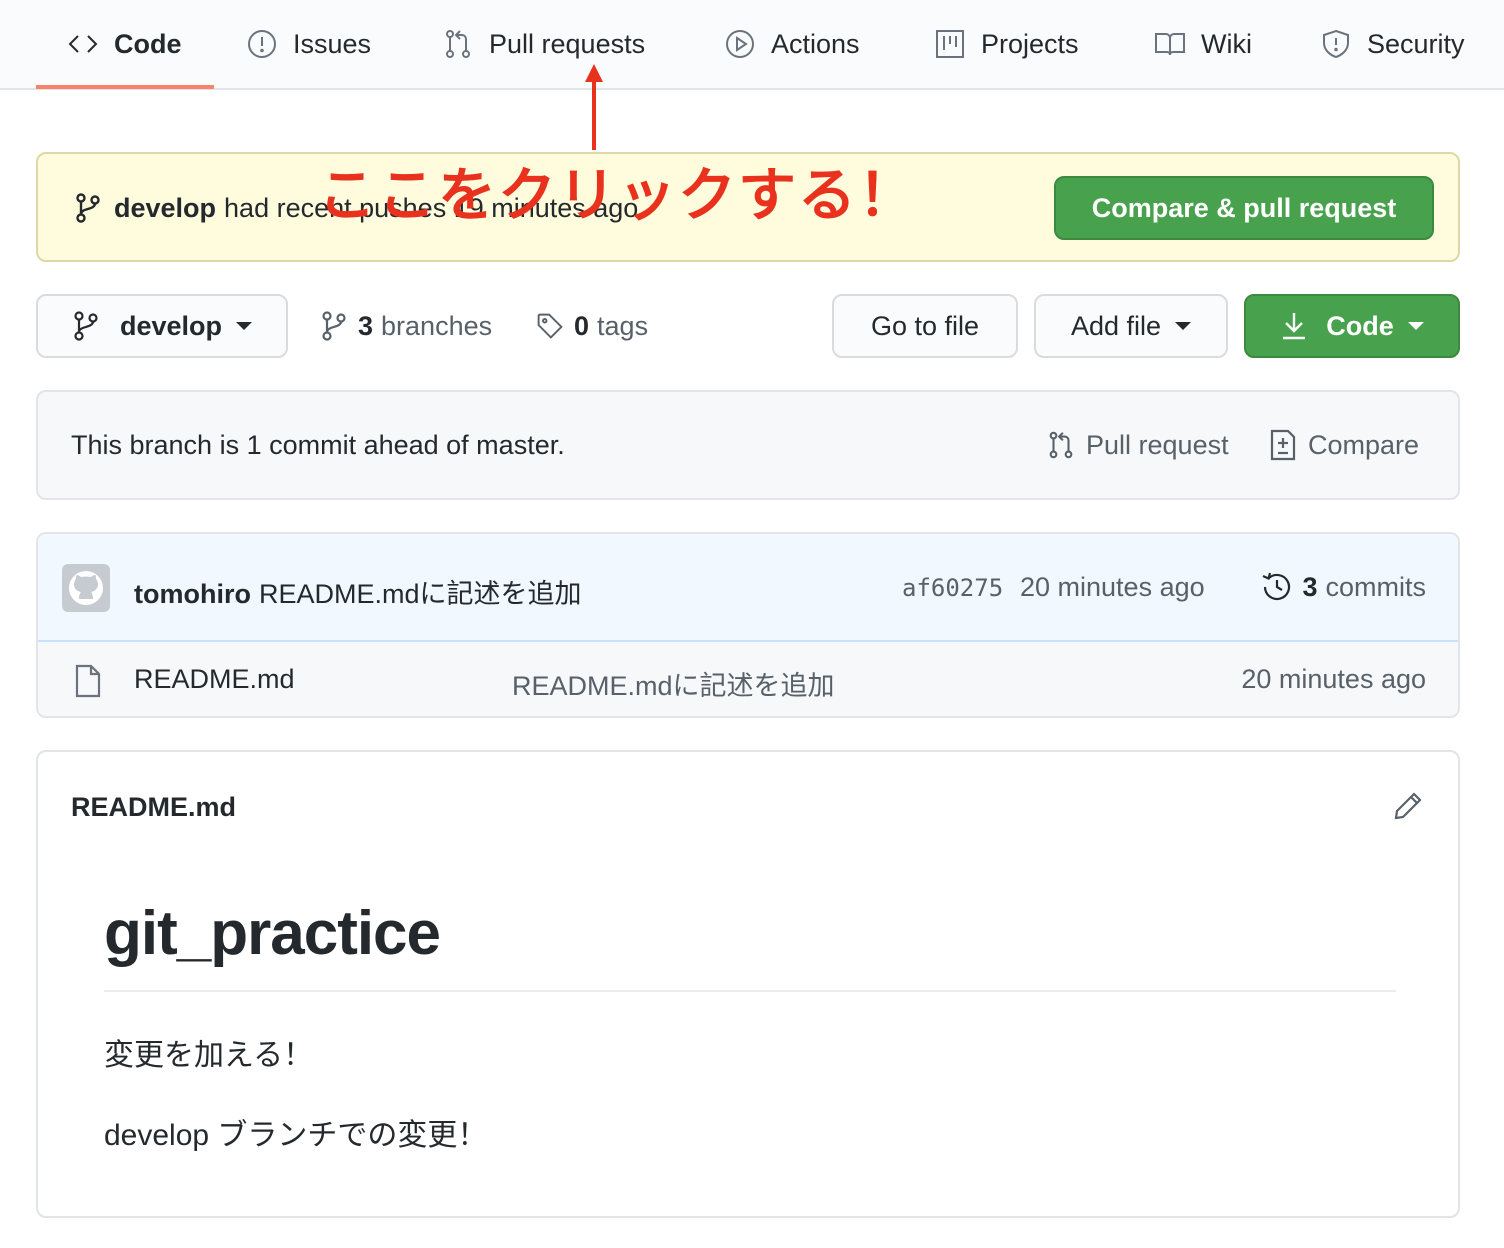  What do you see at coordinates (1157, 444) in the screenshot?
I see `pull-request-label: Pull request` at bounding box center [1157, 444].